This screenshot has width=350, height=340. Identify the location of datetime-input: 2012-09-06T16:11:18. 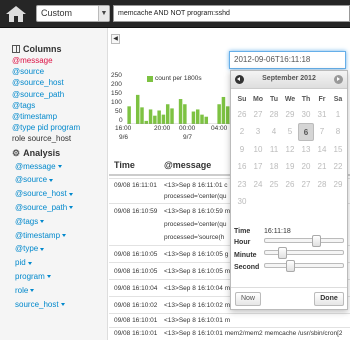
(287, 60).